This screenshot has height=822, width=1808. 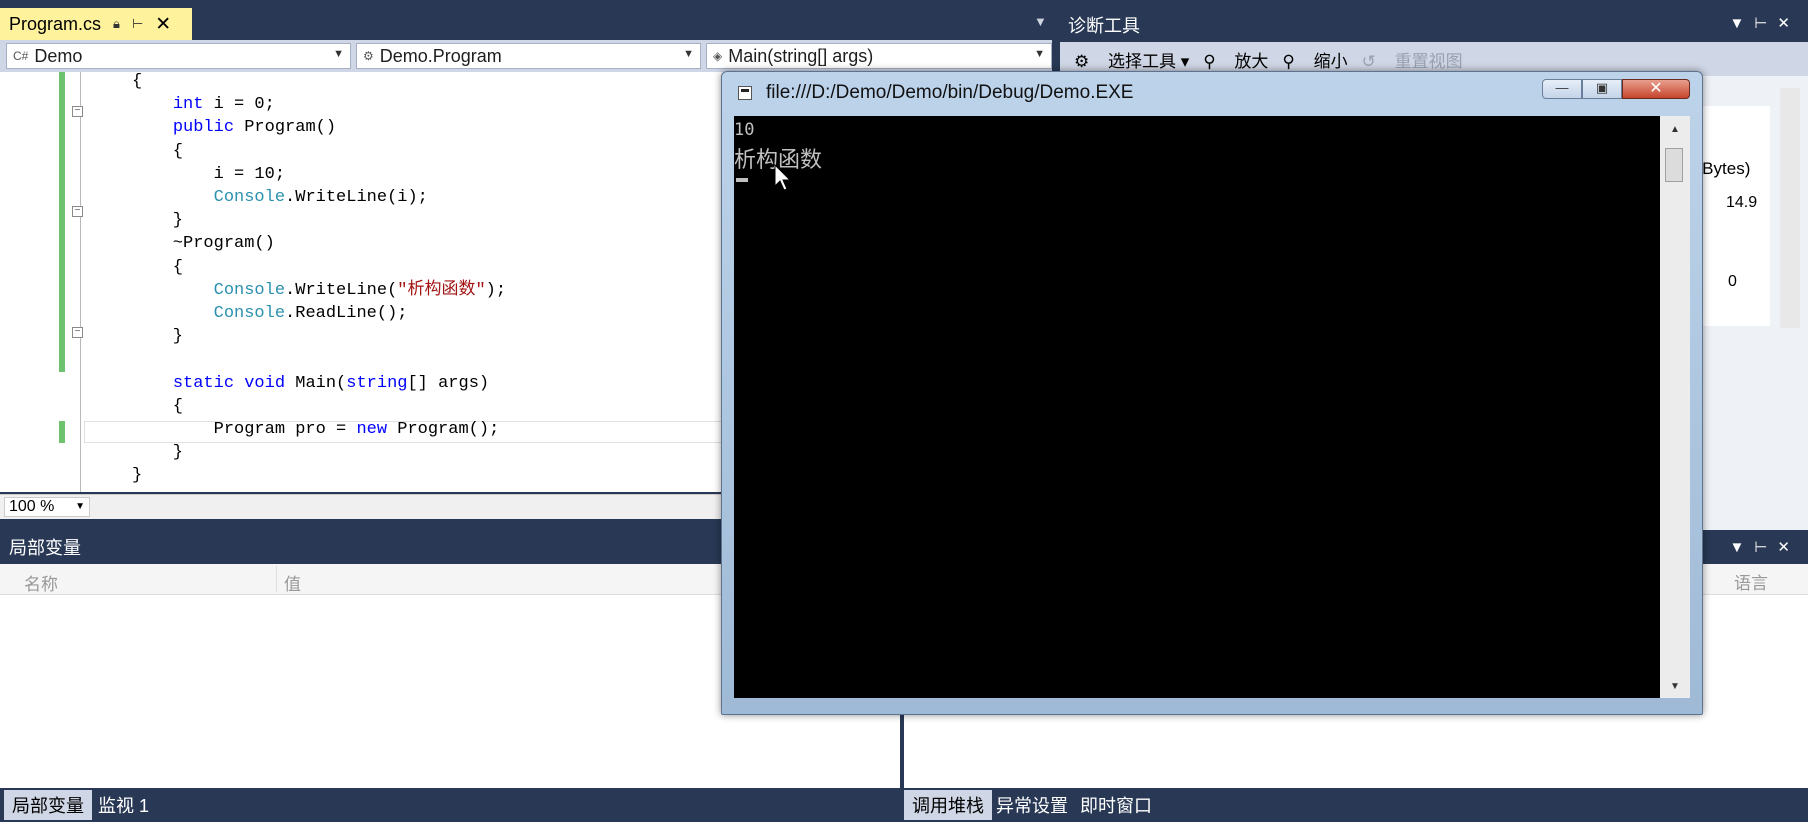 What do you see at coordinates (783, 177) in the screenshot?
I see `mouse-pointer-icon` at bounding box center [783, 177].